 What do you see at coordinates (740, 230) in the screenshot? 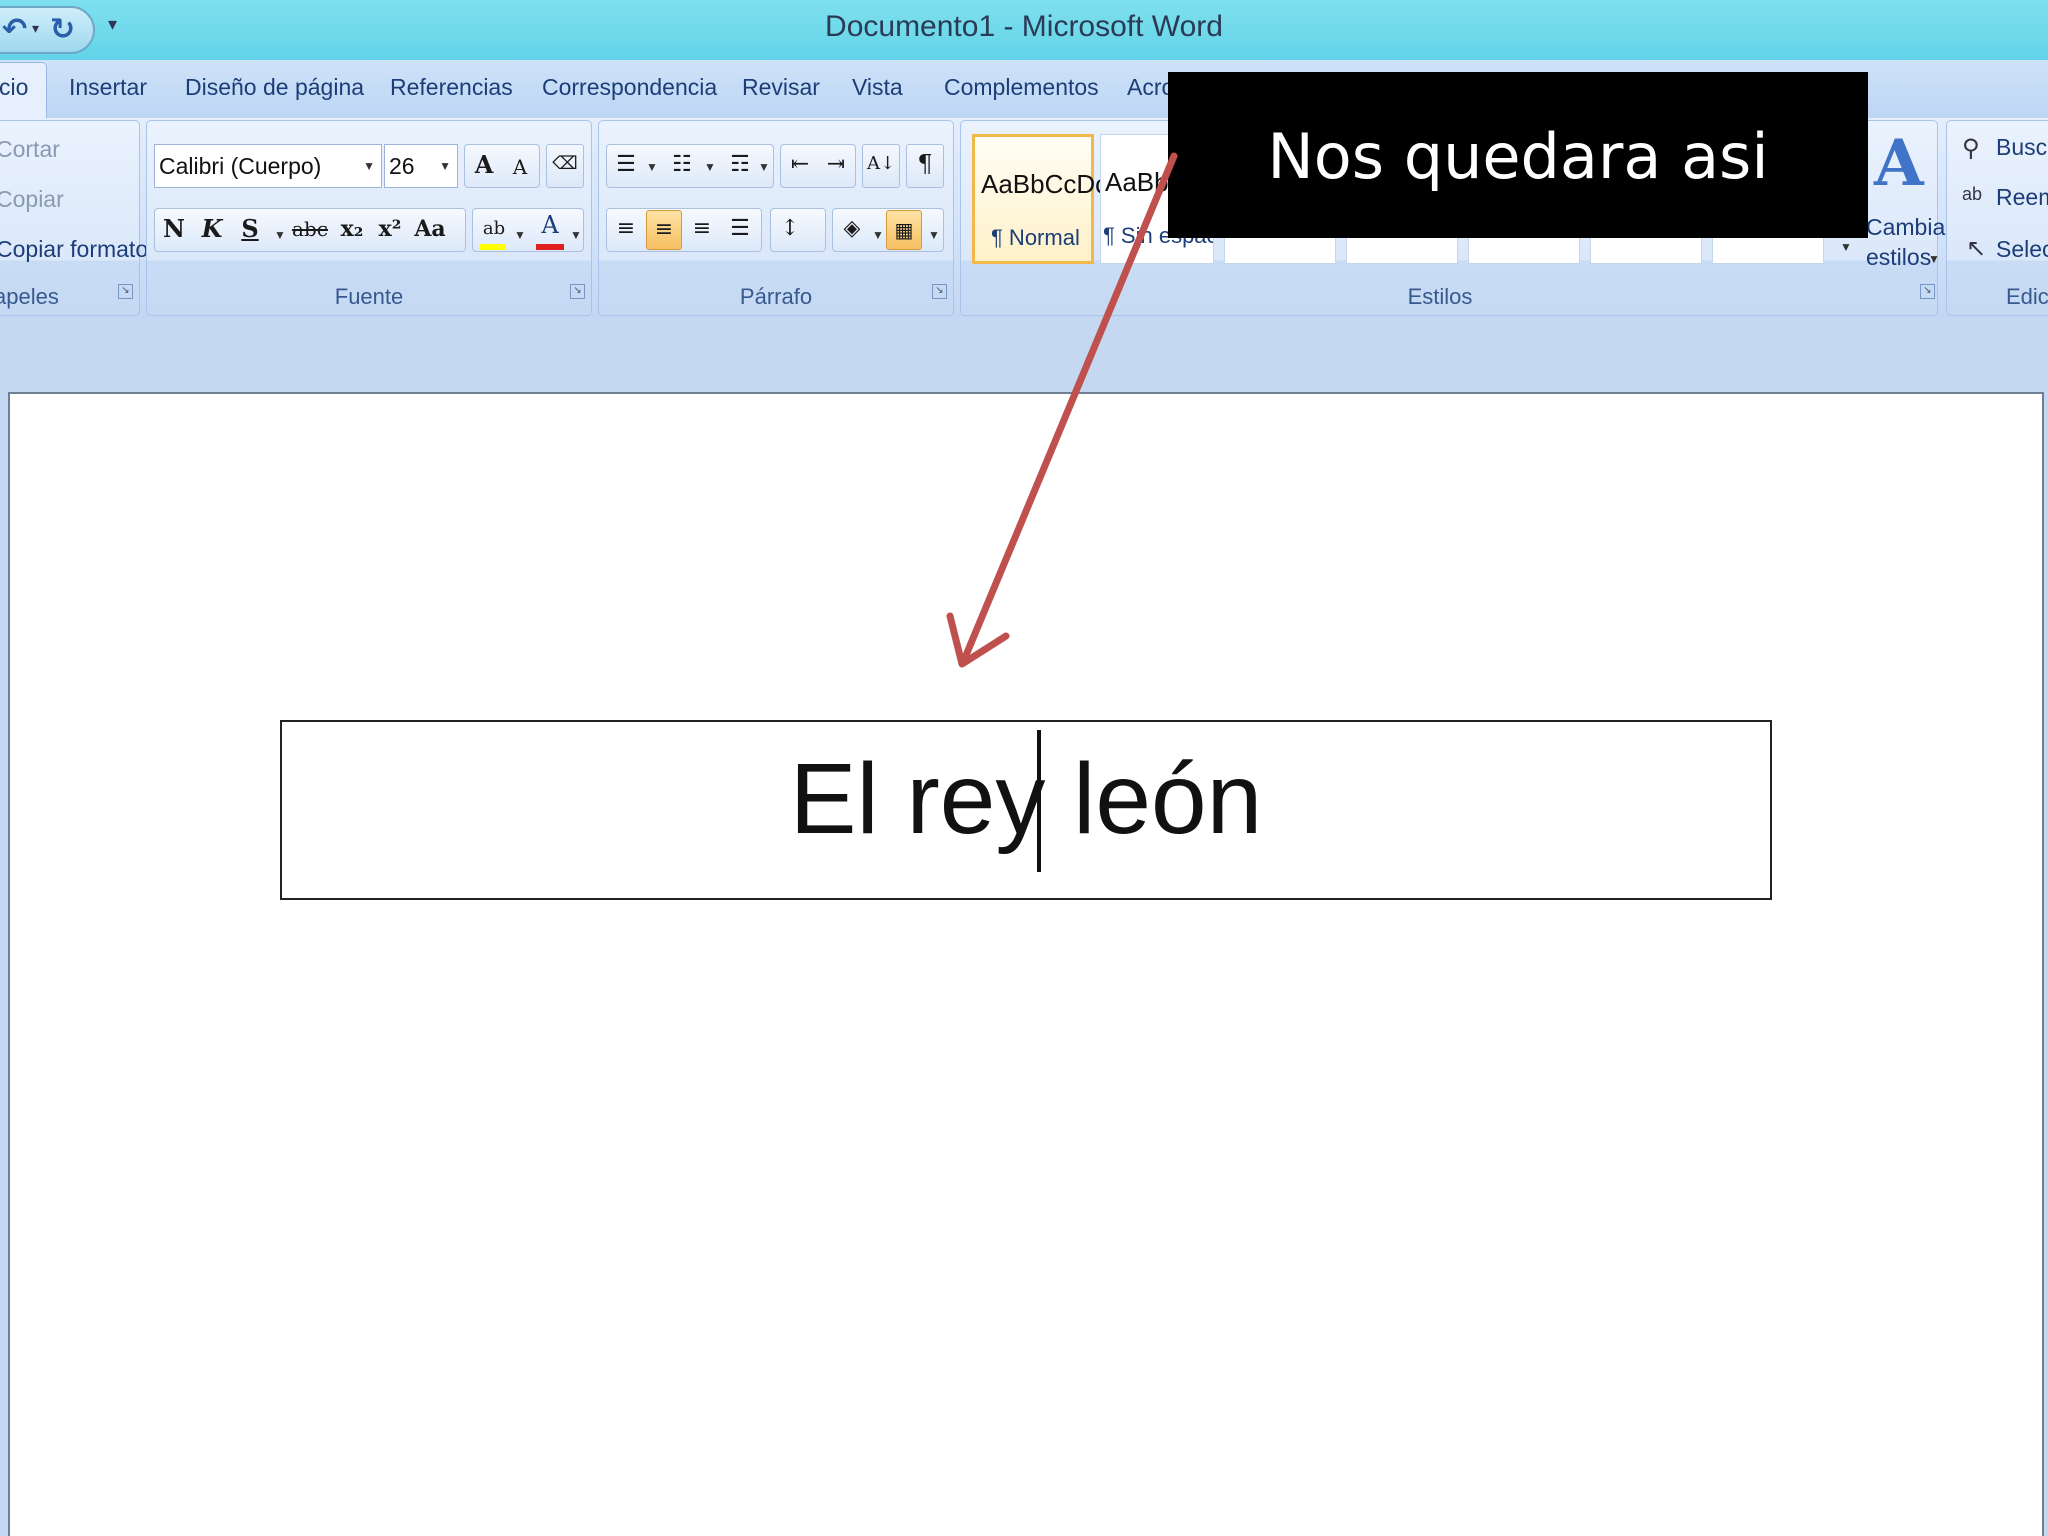
I see `justify-icon: ☰` at bounding box center [740, 230].